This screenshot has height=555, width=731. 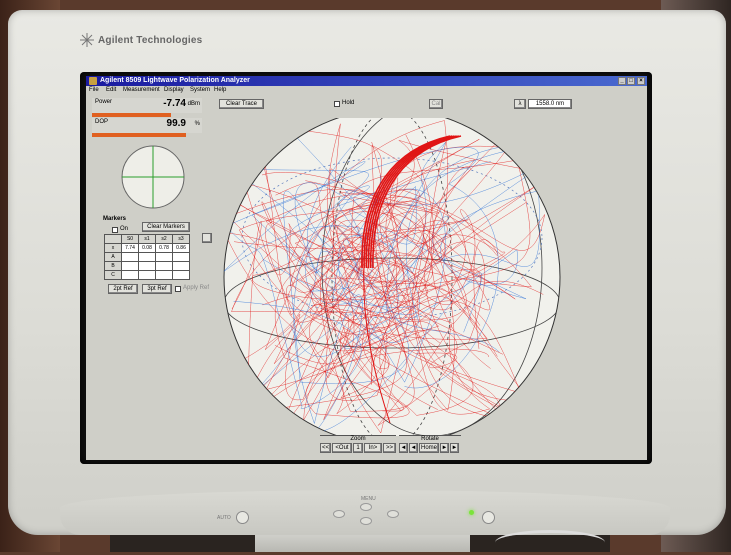 What do you see at coordinates (373, 448) in the screenshot?
I see `zoom-in-button: In>` at bounding box center [373, 448].